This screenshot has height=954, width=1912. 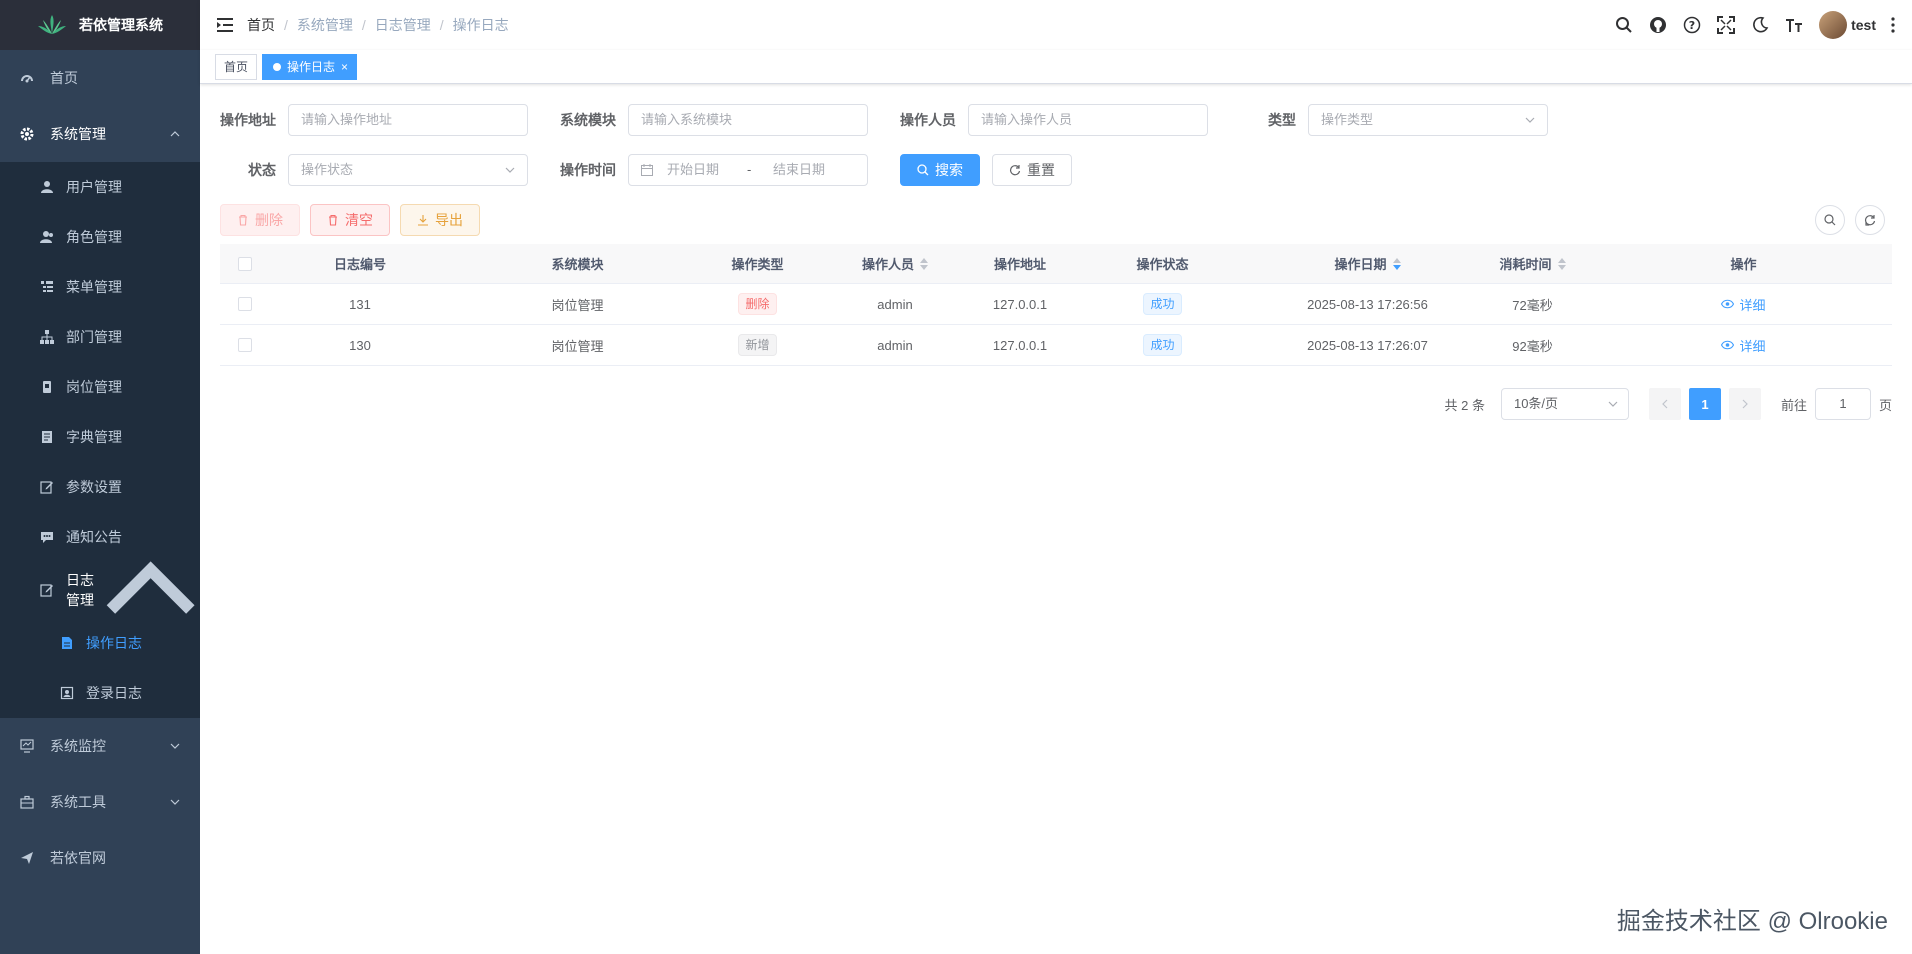 What do you see at coordinates (225, 25) in the screenshot?
I see `hamburger-icon` at bounding box center [225, 25].